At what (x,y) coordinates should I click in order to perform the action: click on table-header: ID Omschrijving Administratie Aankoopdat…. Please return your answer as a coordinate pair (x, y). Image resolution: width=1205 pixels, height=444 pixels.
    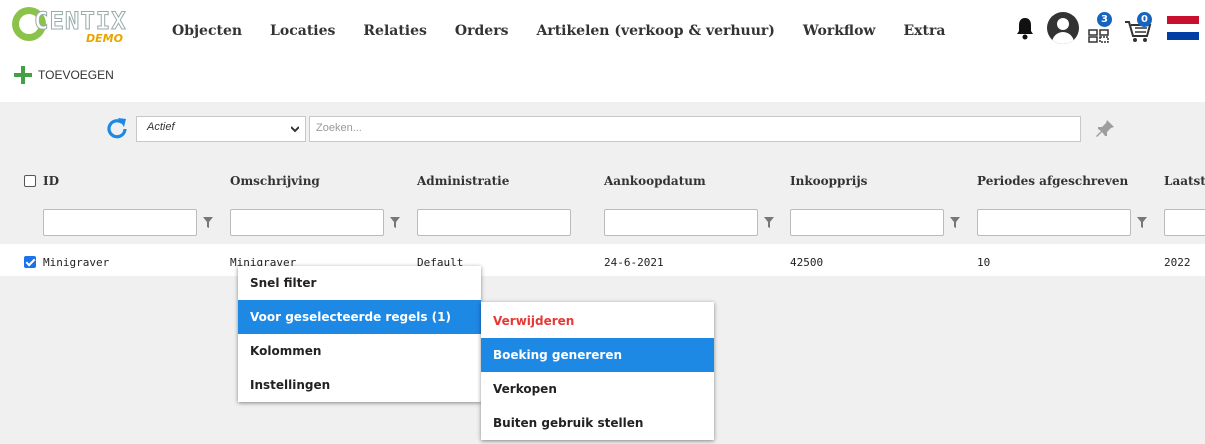
    Looking at the image, I should click on (602, 179).